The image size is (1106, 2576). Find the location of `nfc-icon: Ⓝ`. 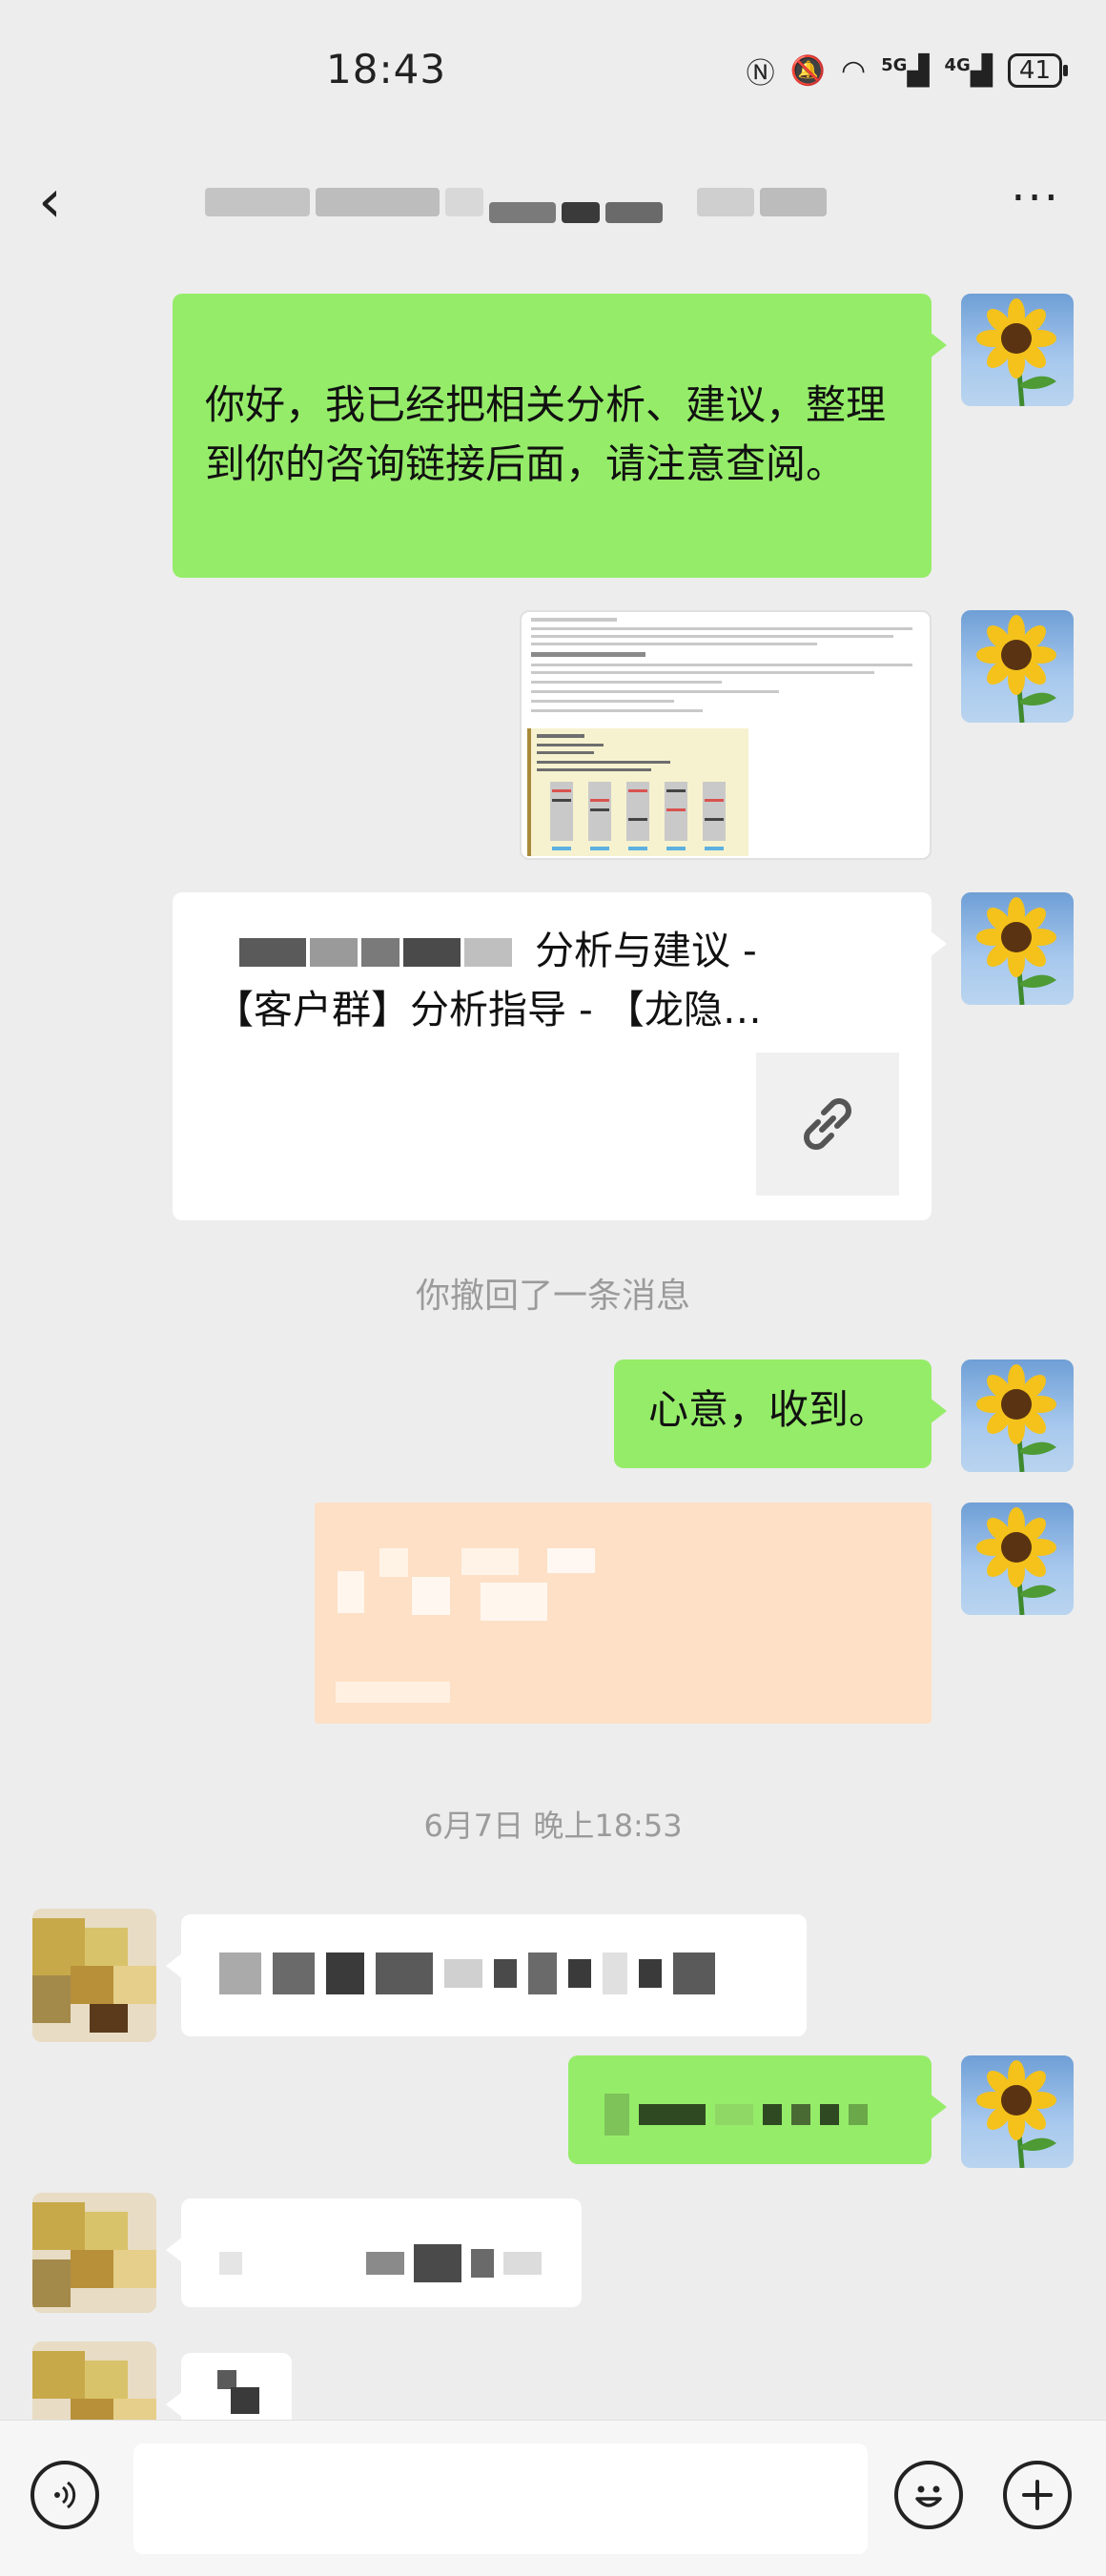

nfc-icon: Ⓝ is located at coordinates (760, 74).